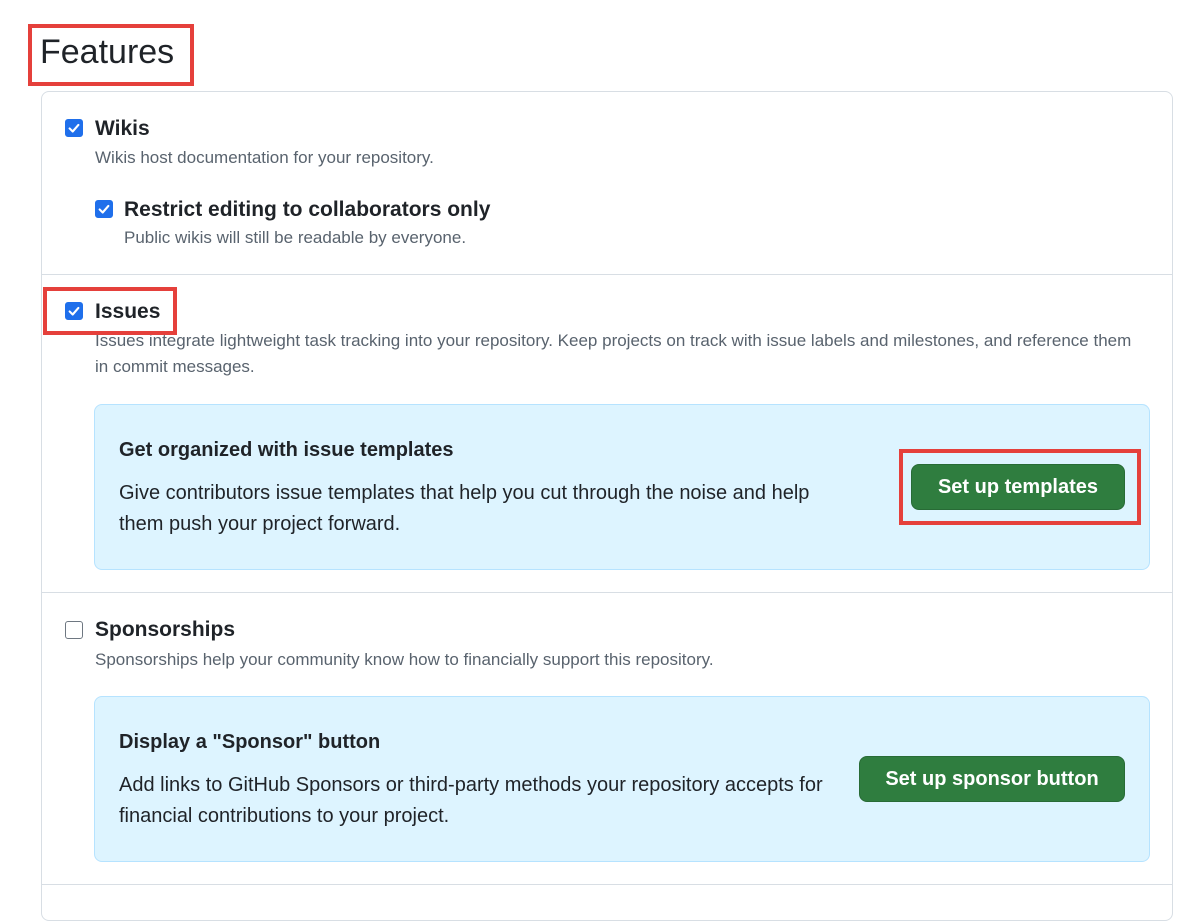 Image resolution: width=1192 pixels, height=921 pixels. I want to click on restrict-editing-checkbox, so click(104, 209).